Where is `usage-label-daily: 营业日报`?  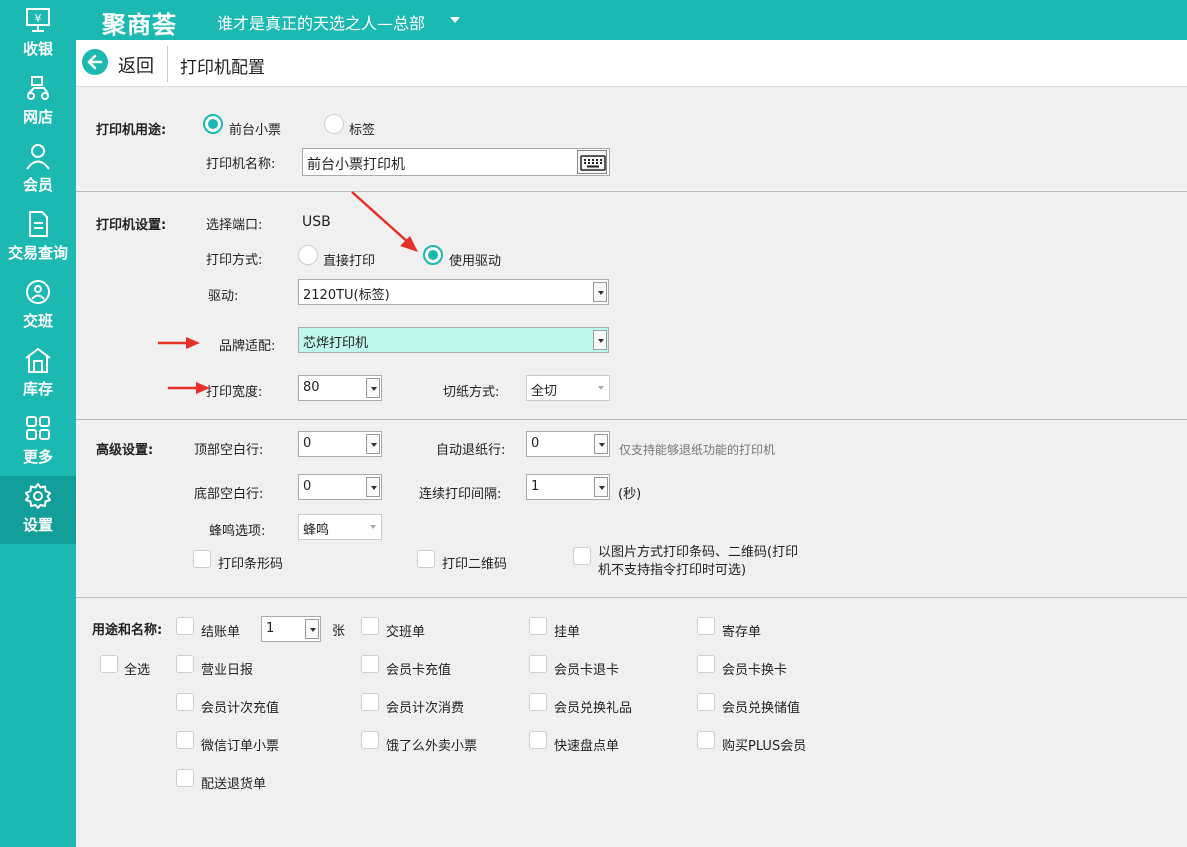 usage-label-daily: 营业日报 is located at coordinates (227, 670).